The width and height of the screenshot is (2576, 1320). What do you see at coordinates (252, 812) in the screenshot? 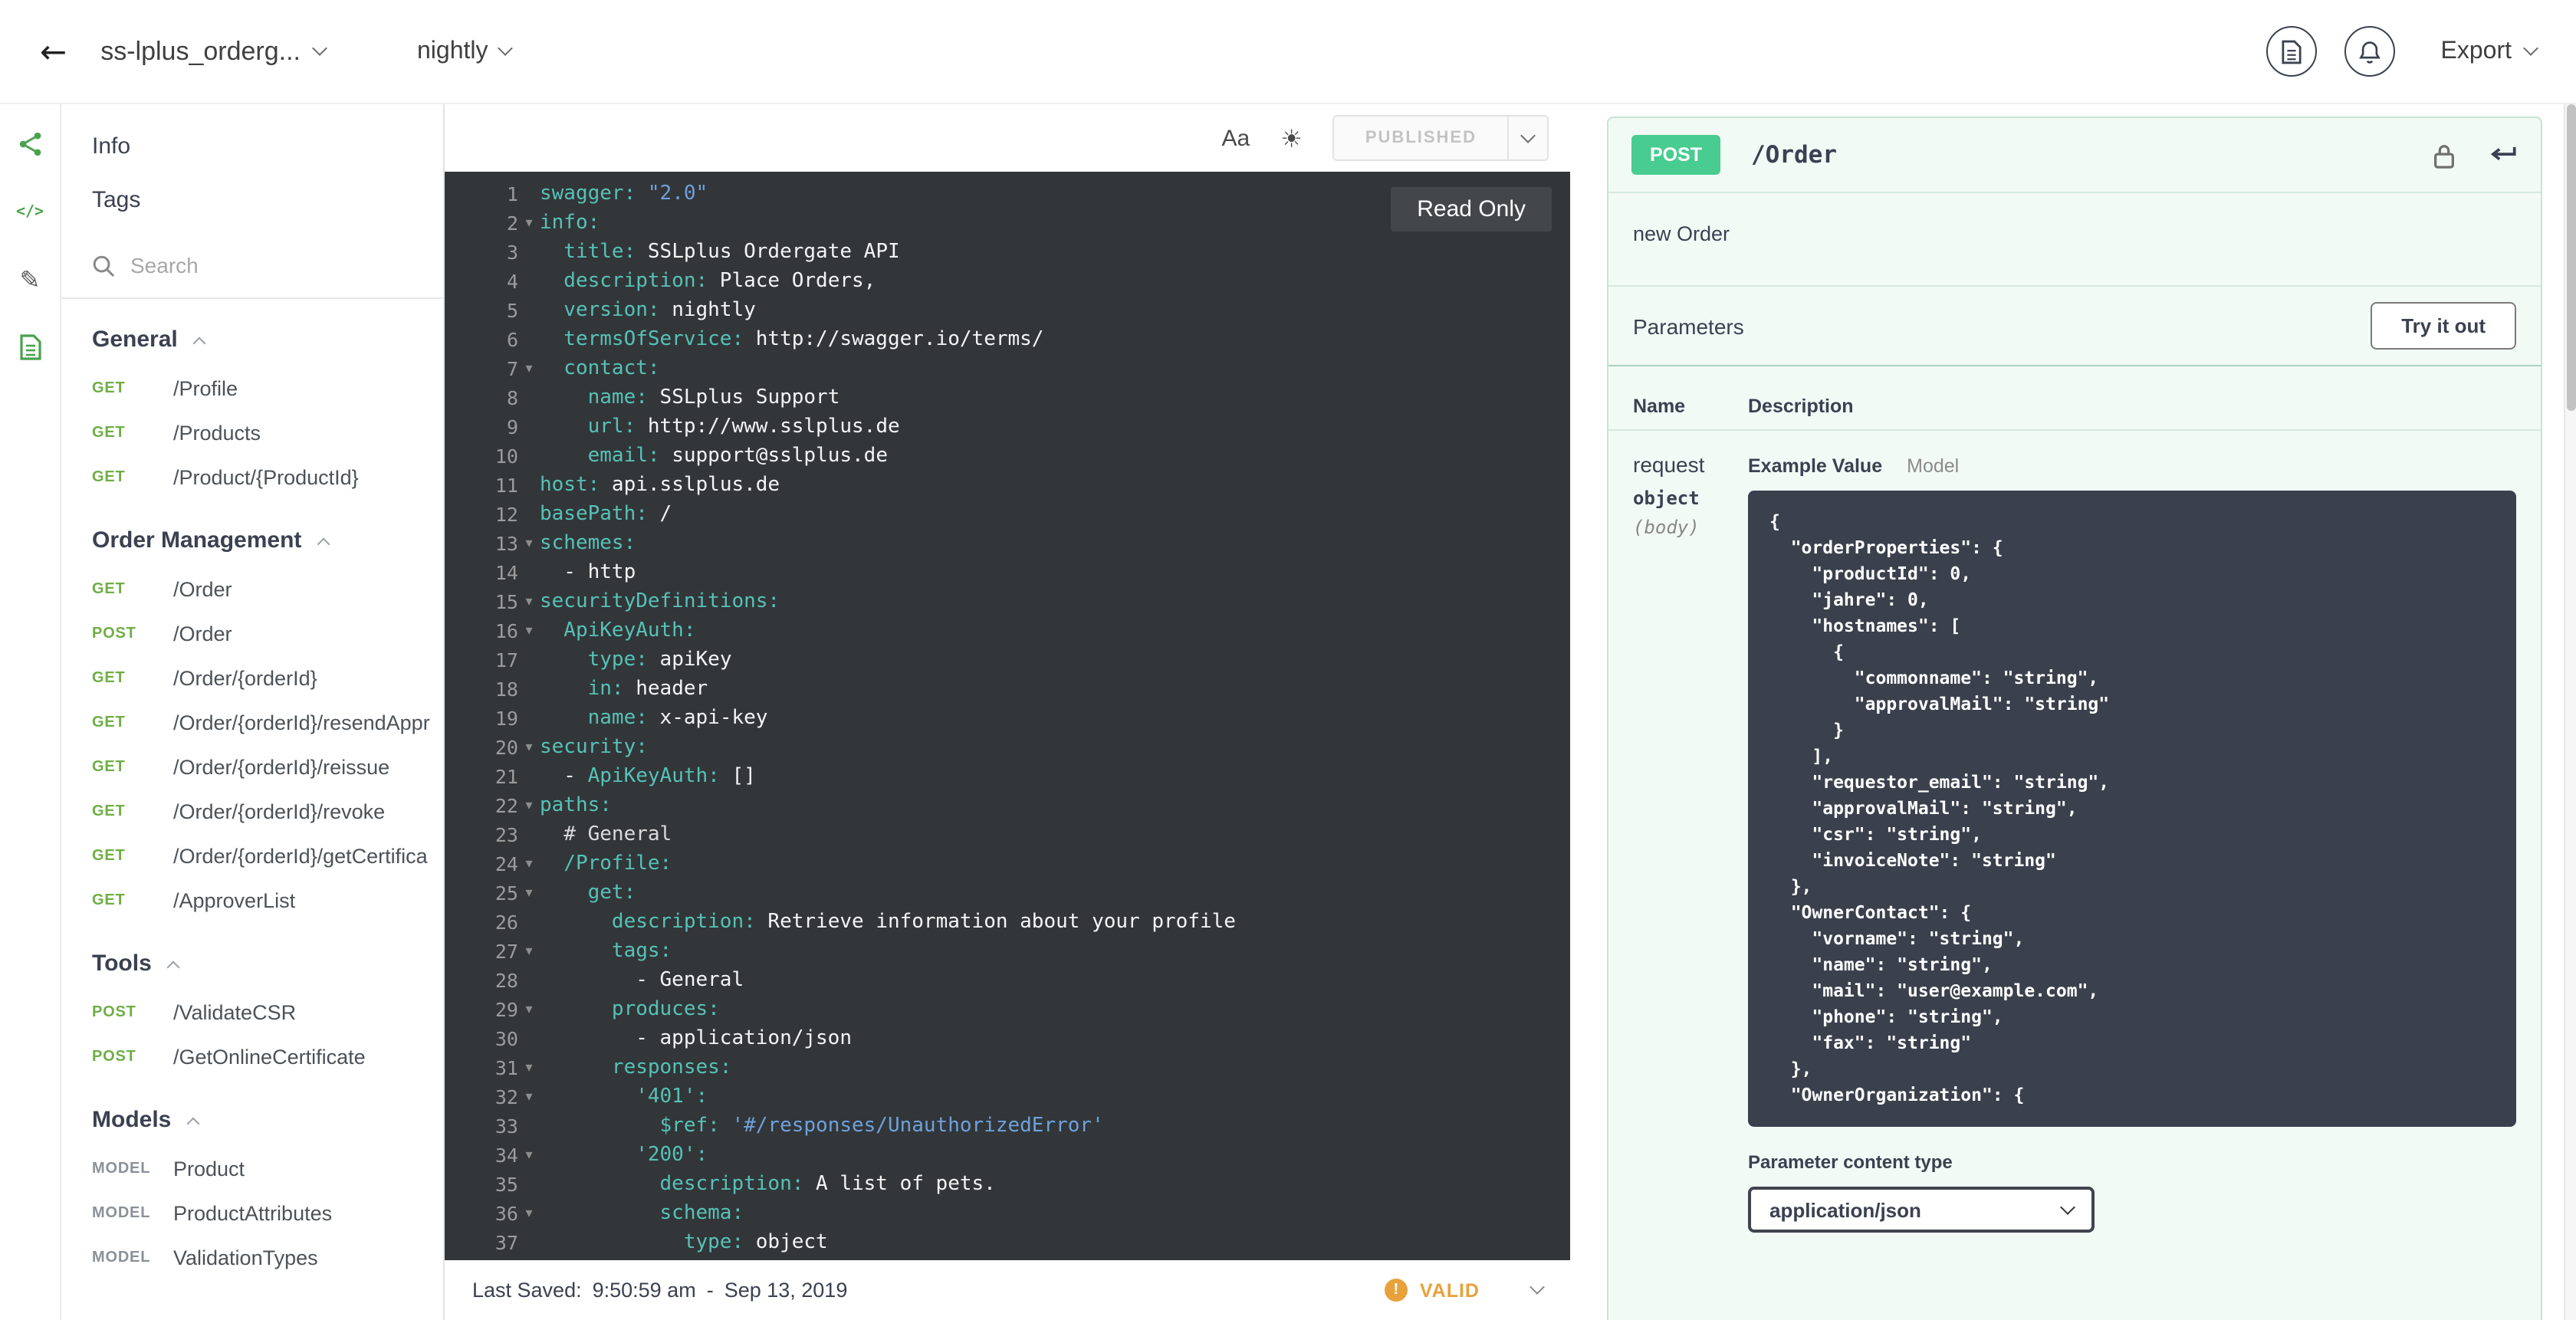
I see `sidebar-item: GET/Order/{orderId}/revoke` at bounding box center [252, 812].